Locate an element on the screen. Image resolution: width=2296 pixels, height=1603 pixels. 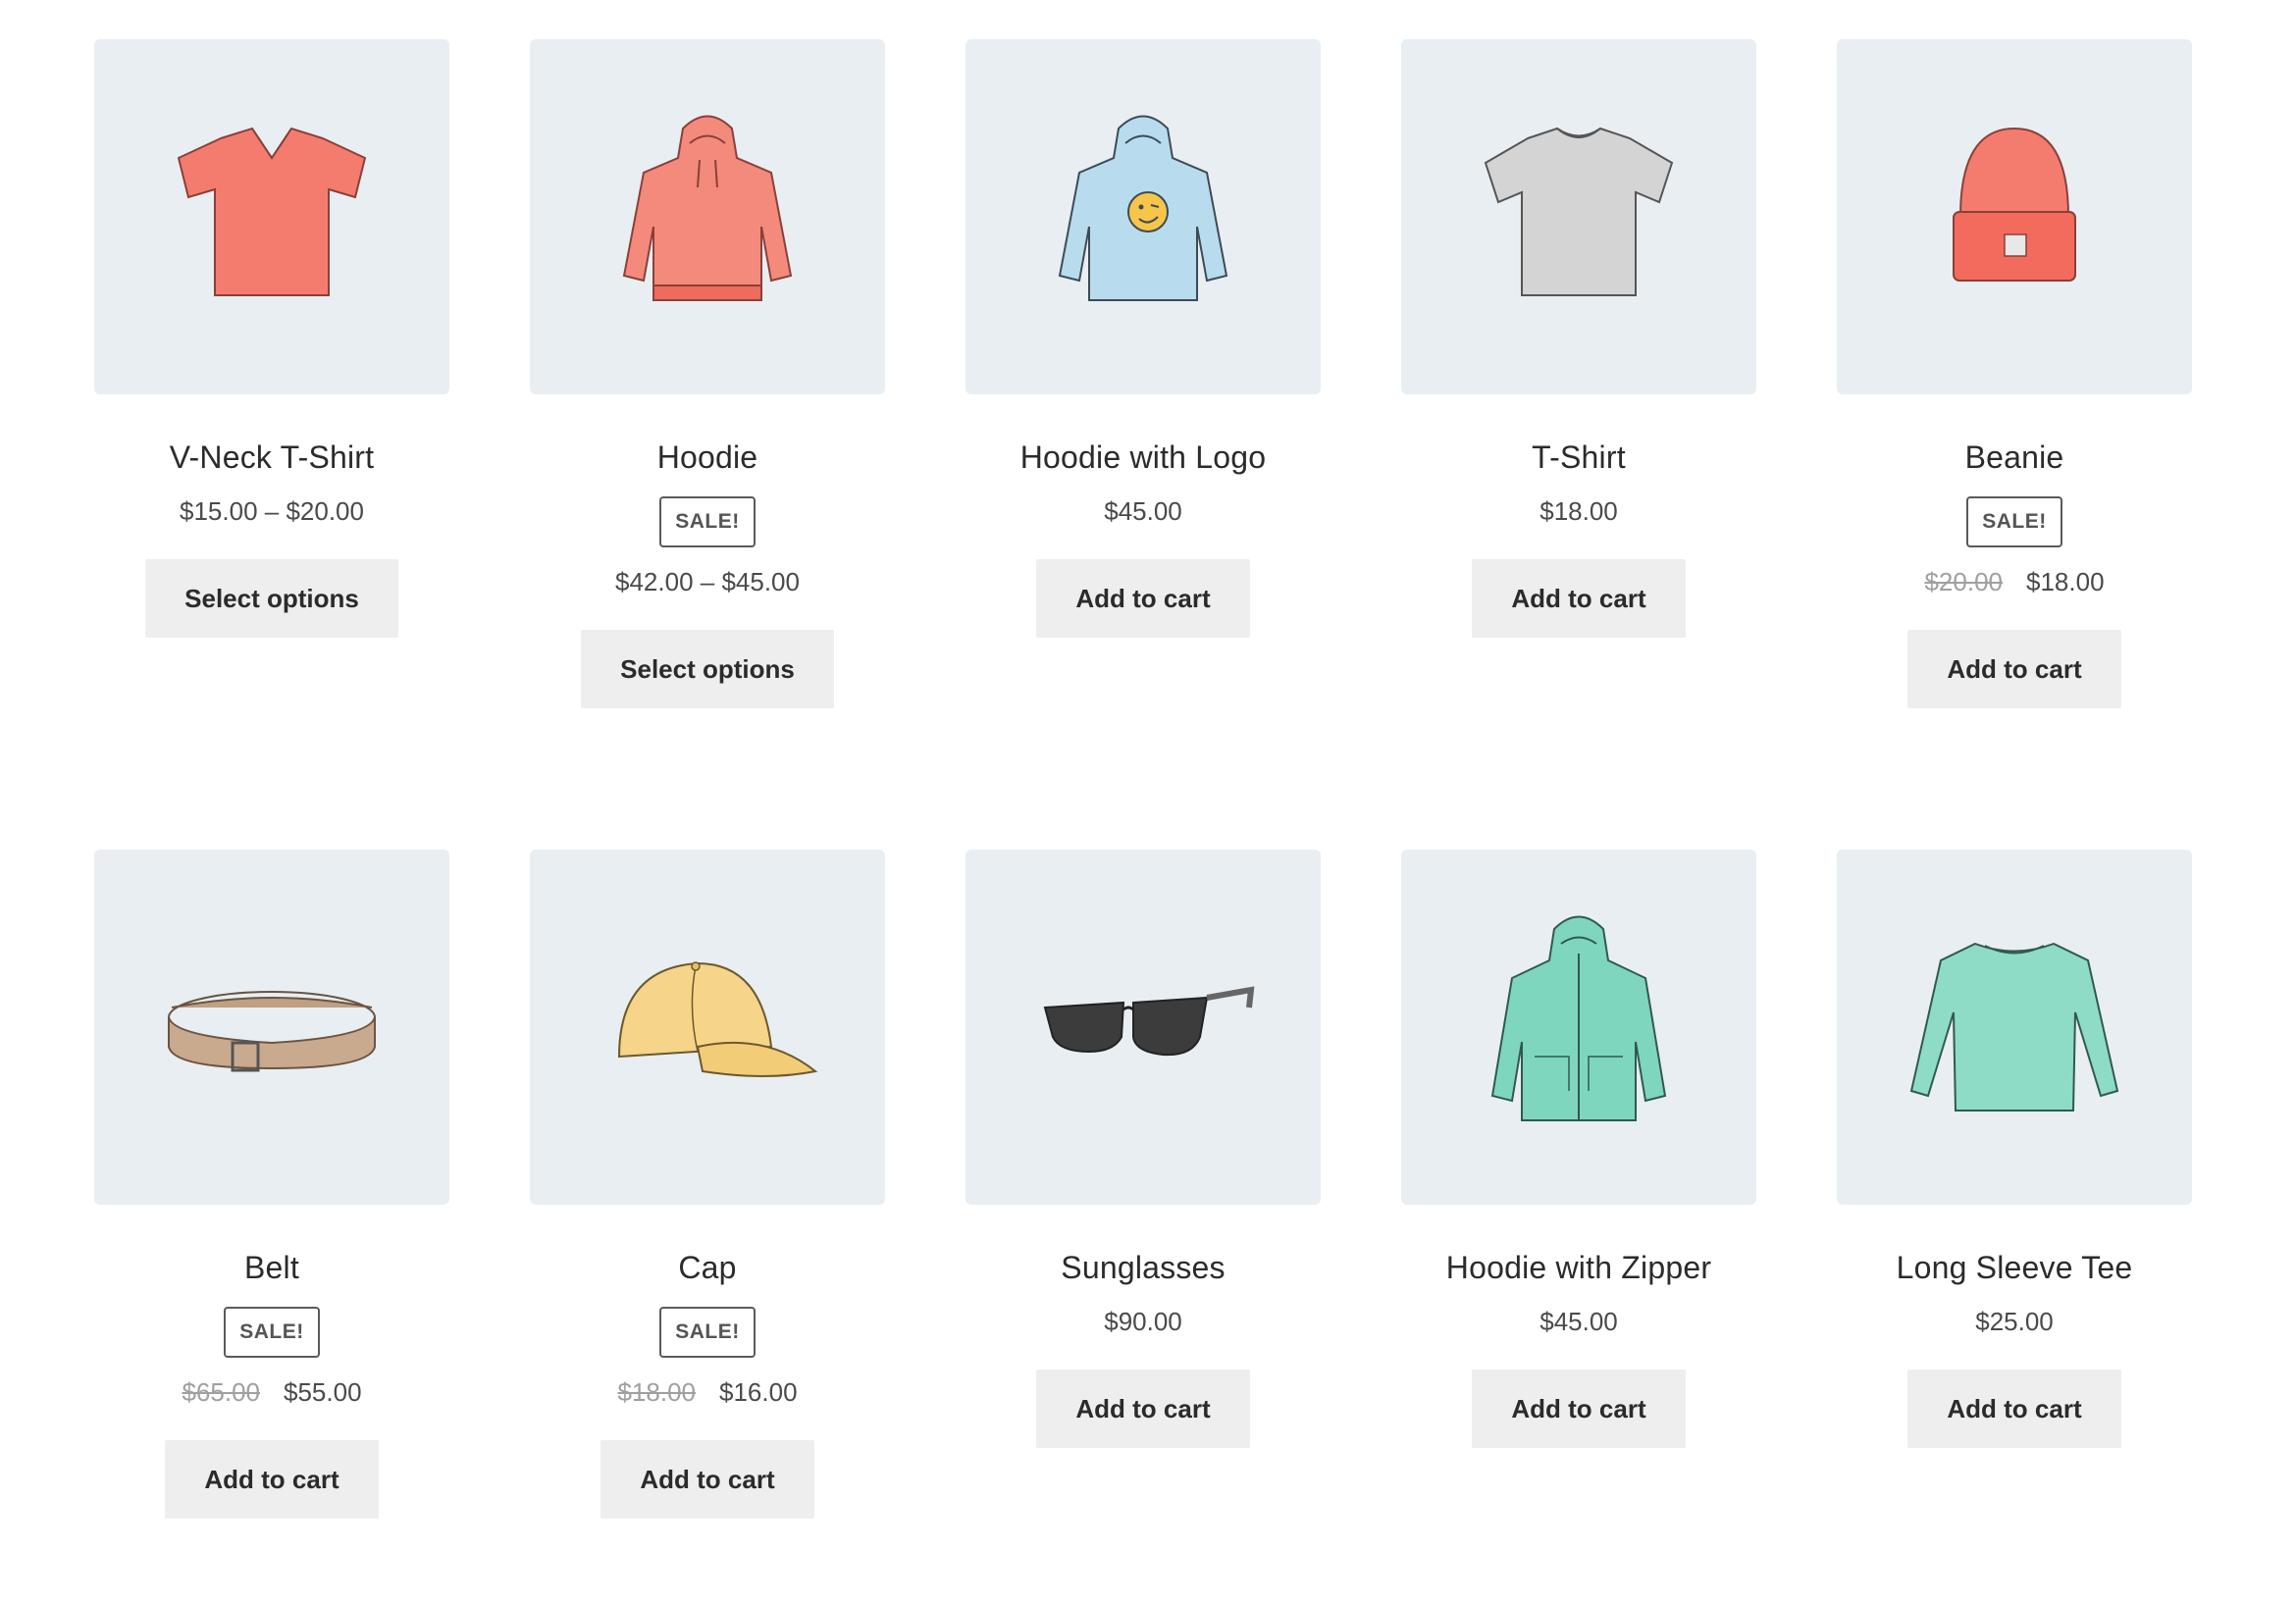
product-card-beanie: Beanie SALE! $20.00 $18.00 Add to cart is located at coordinates (2014, 444).